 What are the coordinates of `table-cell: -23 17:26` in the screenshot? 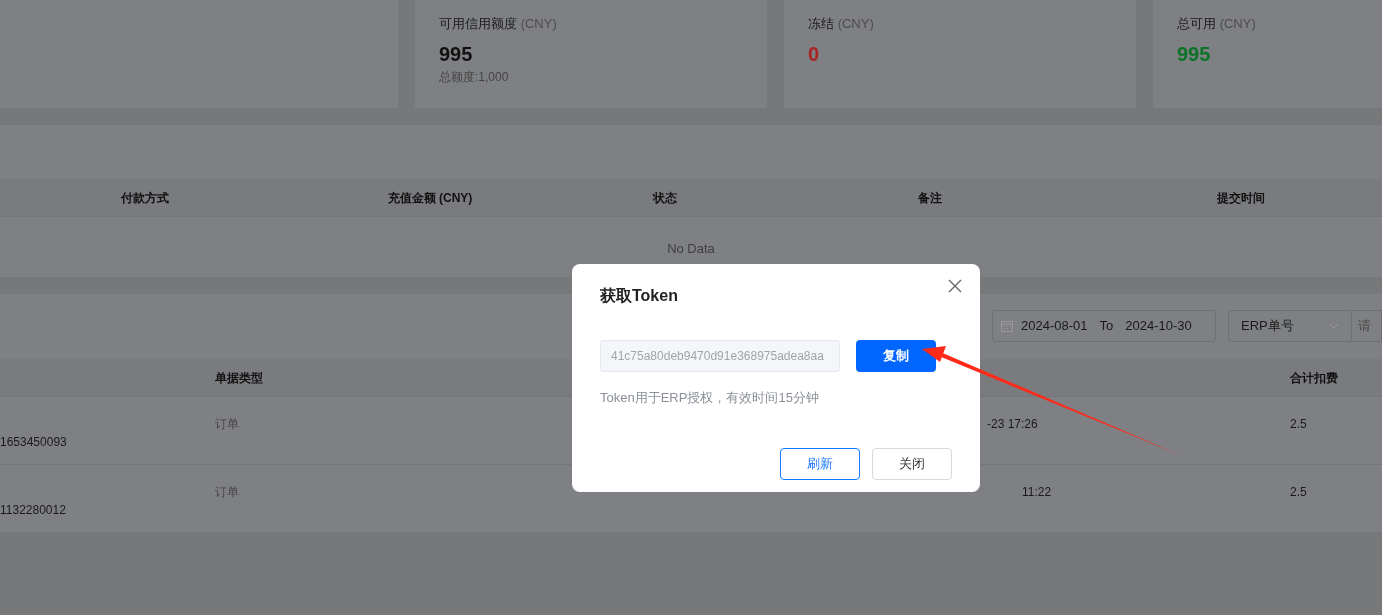 It's located at (1012, 424).